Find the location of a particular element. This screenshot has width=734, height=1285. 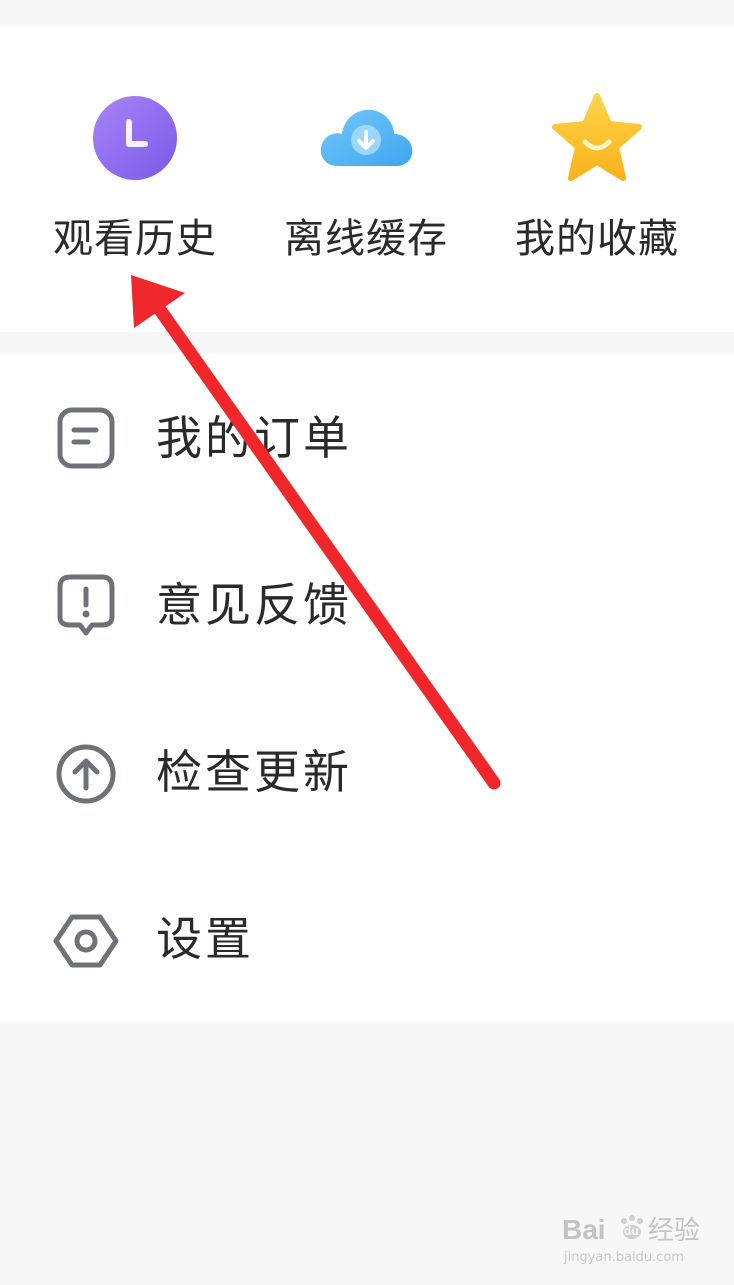

watermark-suffix: 经验 is located at coordinates (674, 1231).